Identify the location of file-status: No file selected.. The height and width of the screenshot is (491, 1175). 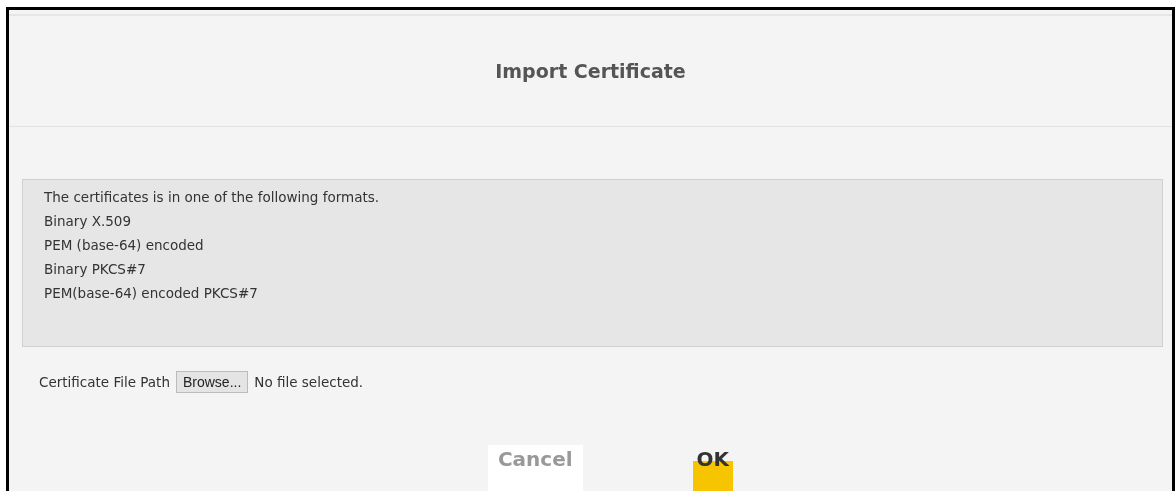
(309, 382).